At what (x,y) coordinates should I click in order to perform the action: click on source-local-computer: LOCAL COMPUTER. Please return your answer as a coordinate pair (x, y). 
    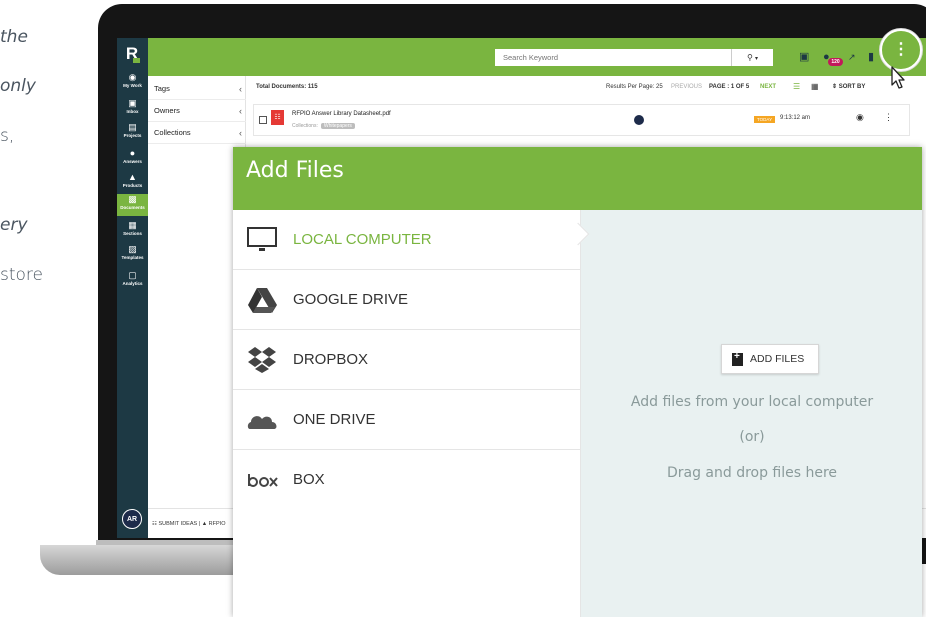
    Looking at the image, I should click on (406, 240).